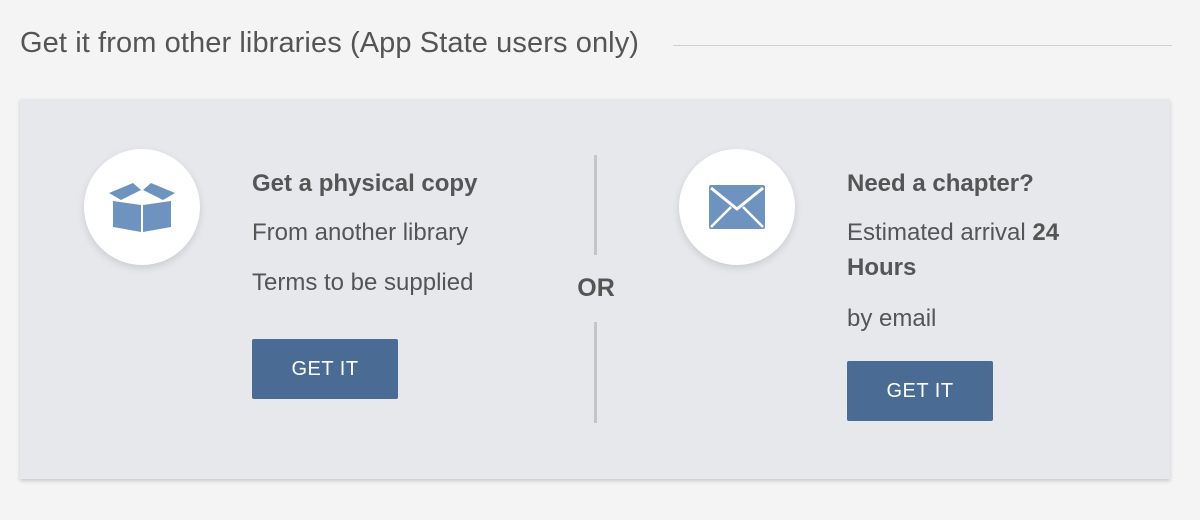  What do you see at coordinates (892, 318) in the screenshot?
I see `chapter-delivery: by email` at bounding box center [892, 318].